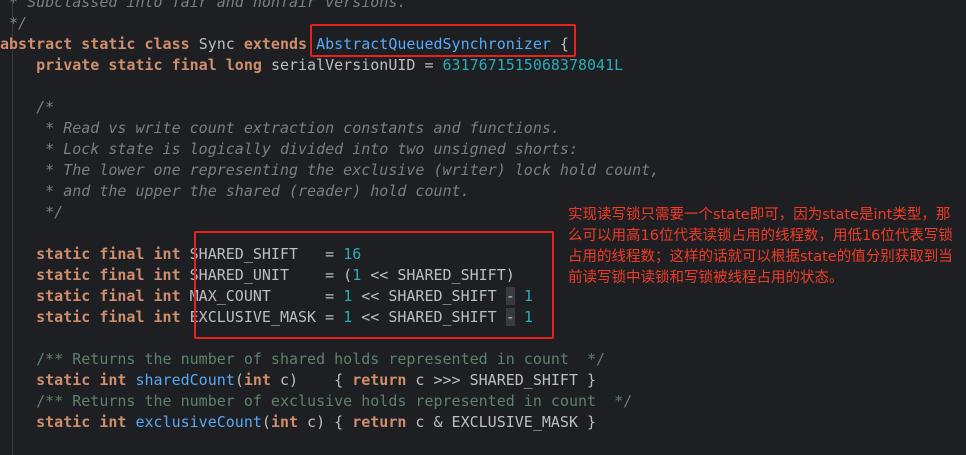 The image size is (966, 455). Describe the element at coordinates (343, 65) in the screenshot. I see `field-name: serialVersionUID` at that location.